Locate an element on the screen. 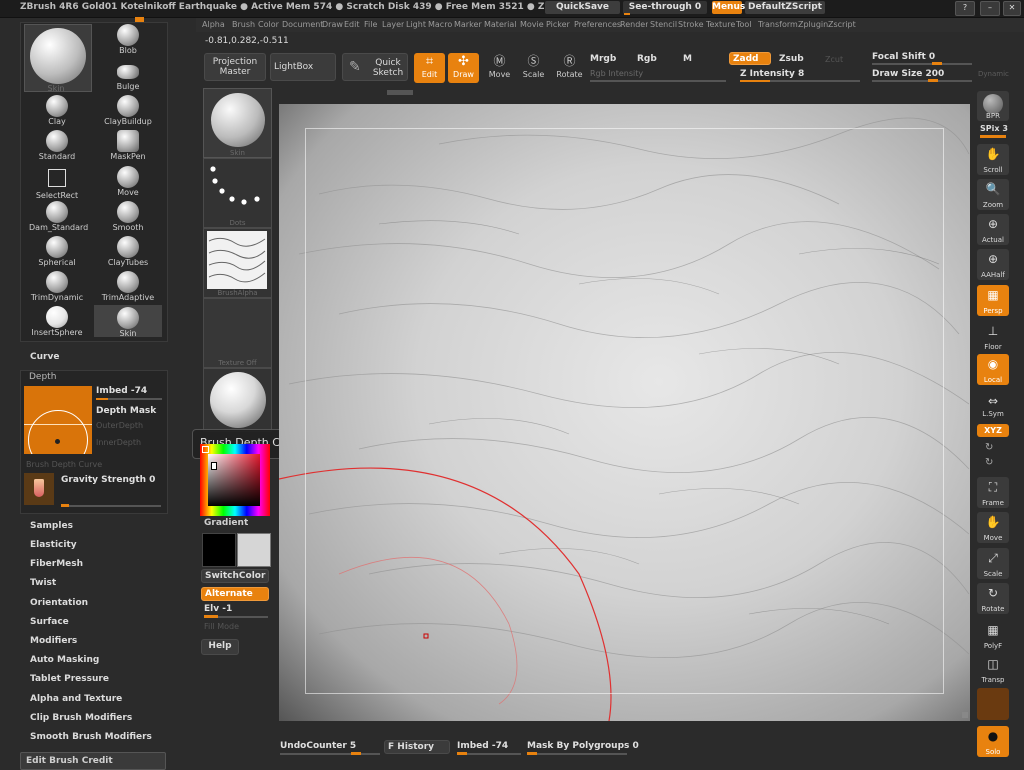  spix-slider: SPix 3 is located at coordinates (994, 128).